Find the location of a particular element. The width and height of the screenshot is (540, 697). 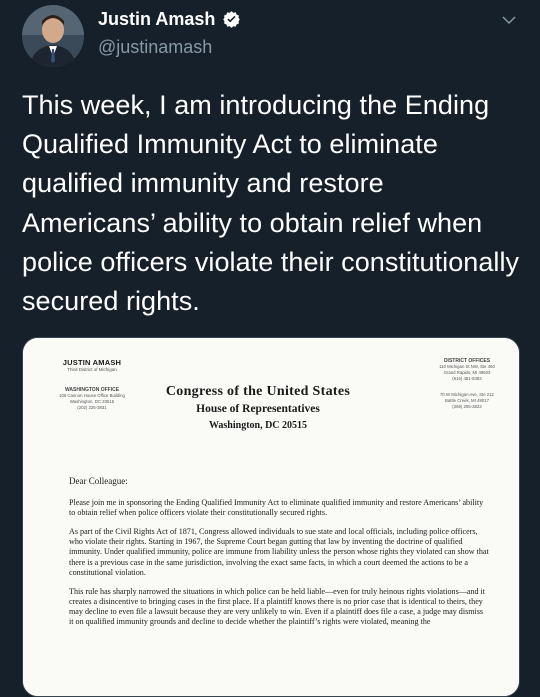

author-display-name: Justin Amash is located at coordinates (156, 19).